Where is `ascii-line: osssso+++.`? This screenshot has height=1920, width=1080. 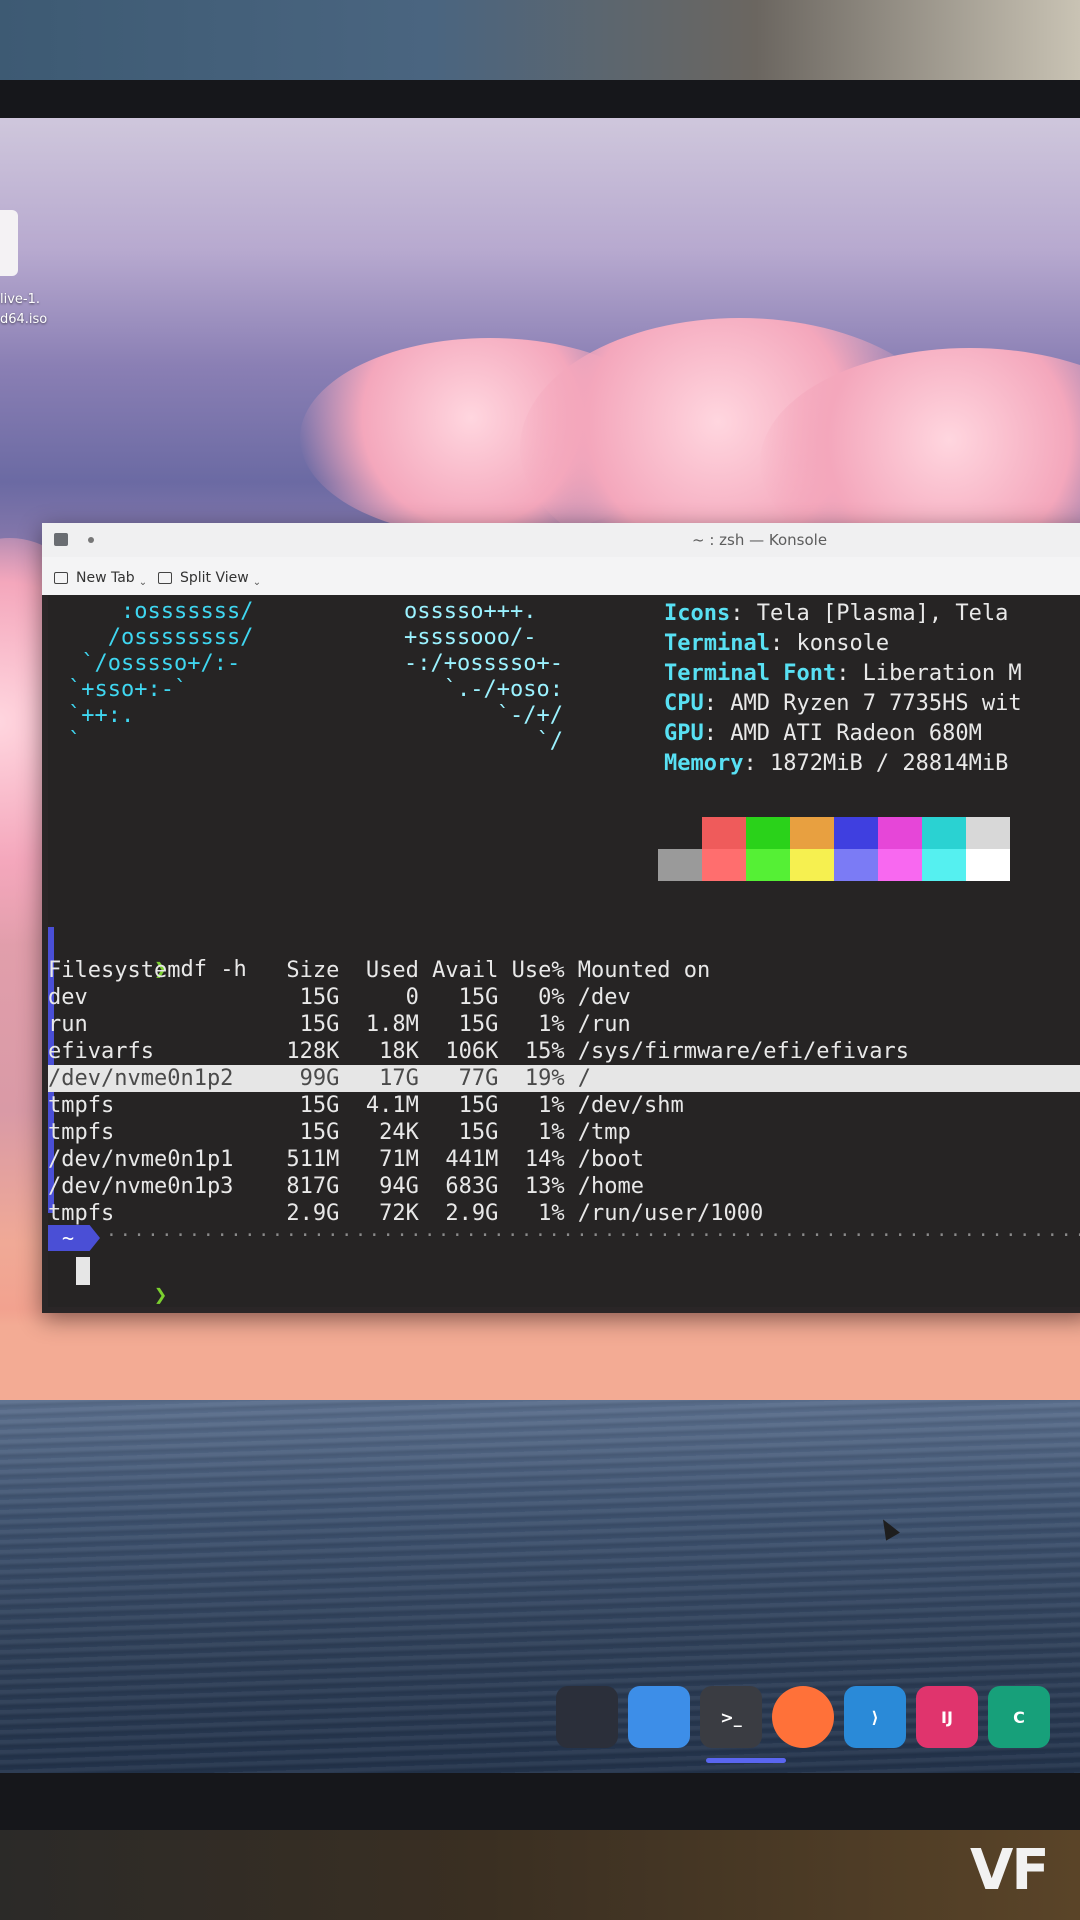 ascii-line: osssso+++. is located at coordinates (470, 611).